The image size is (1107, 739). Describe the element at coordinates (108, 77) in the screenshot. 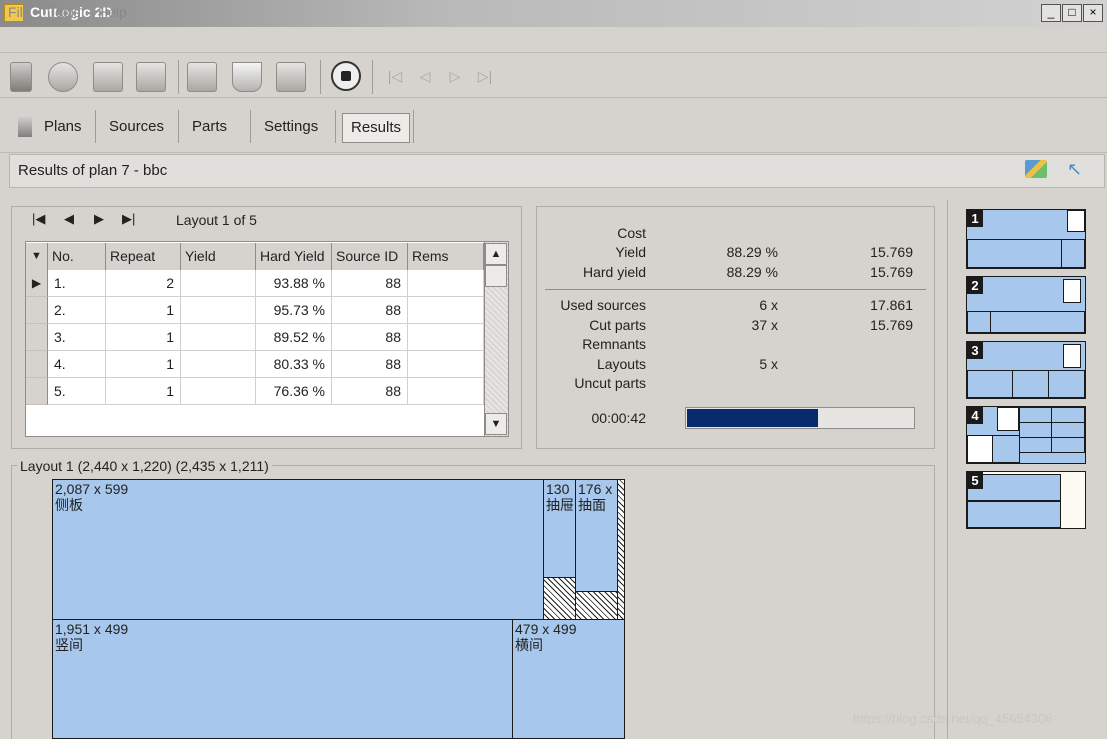

I see `parts-tool-icon` at that location.